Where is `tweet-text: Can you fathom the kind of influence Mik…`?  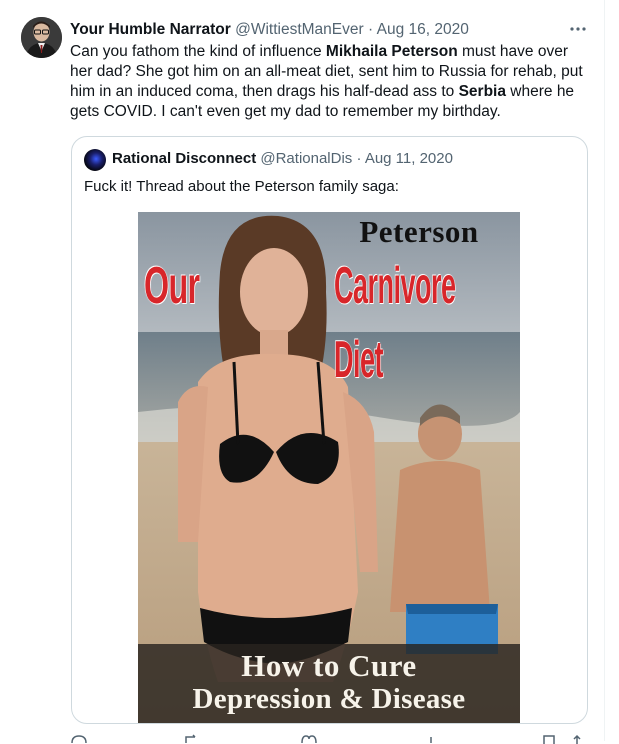
tweet-text: Can you fathom the kind of influence Mik… is located at coordinates (330, 82).